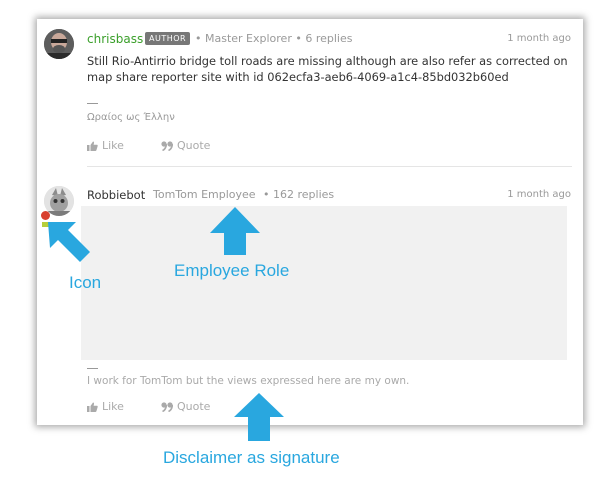 This screenshot has width=615, height=482. What do you see at coordinates (115, 39) in the screenshot?
I see `post1-username: chrisbass` at bounding box center [115, 39].